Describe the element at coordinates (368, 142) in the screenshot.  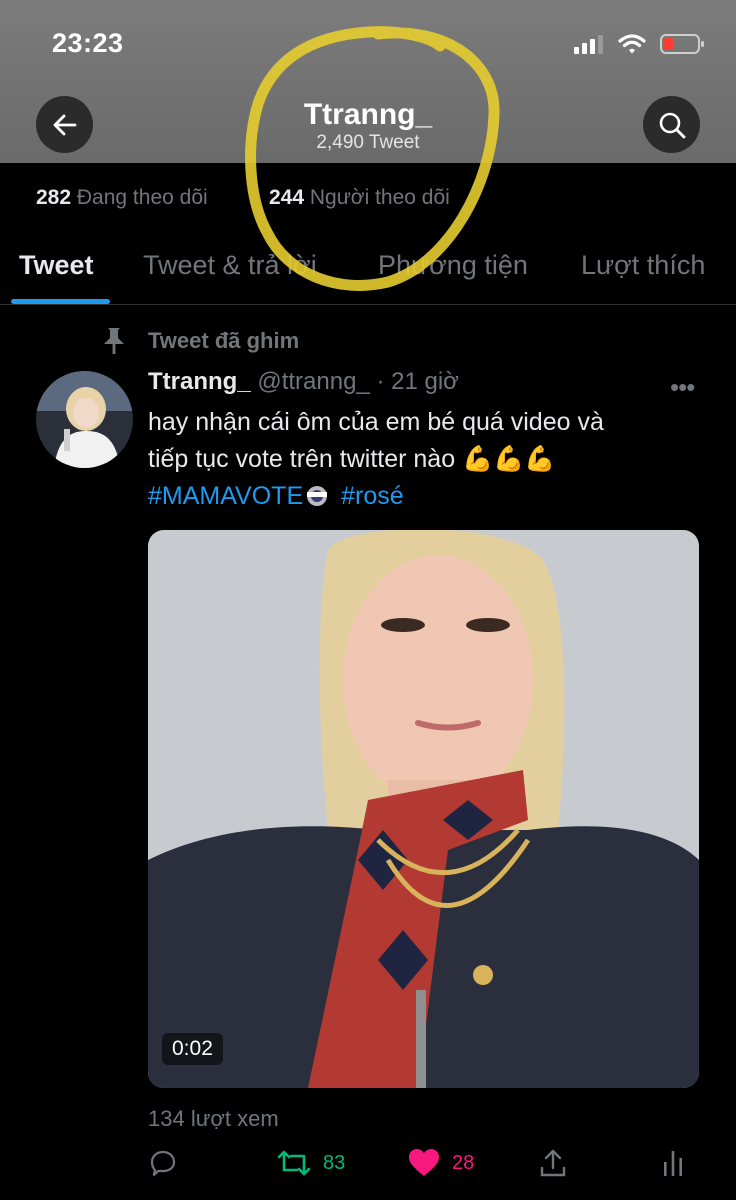
I see `tweet-count: 2,490 Tweet` at that location.